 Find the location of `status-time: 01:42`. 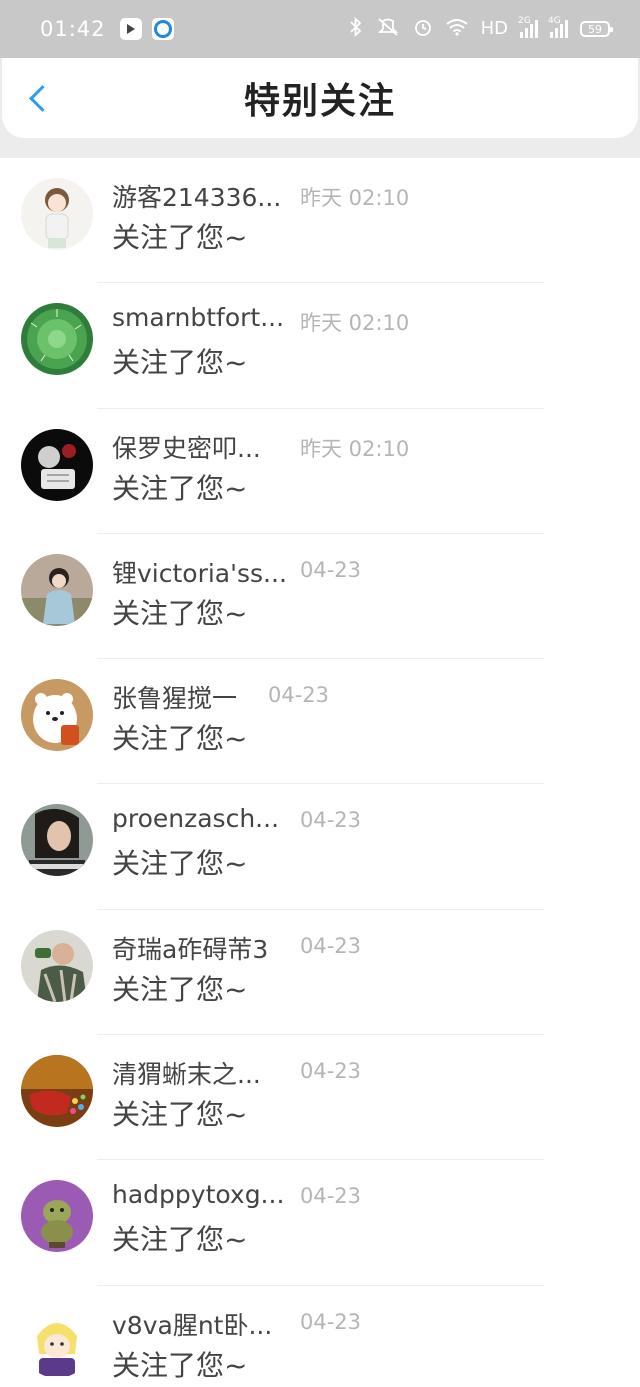

status-time: 01:42 is located at coordinates (73, 29).